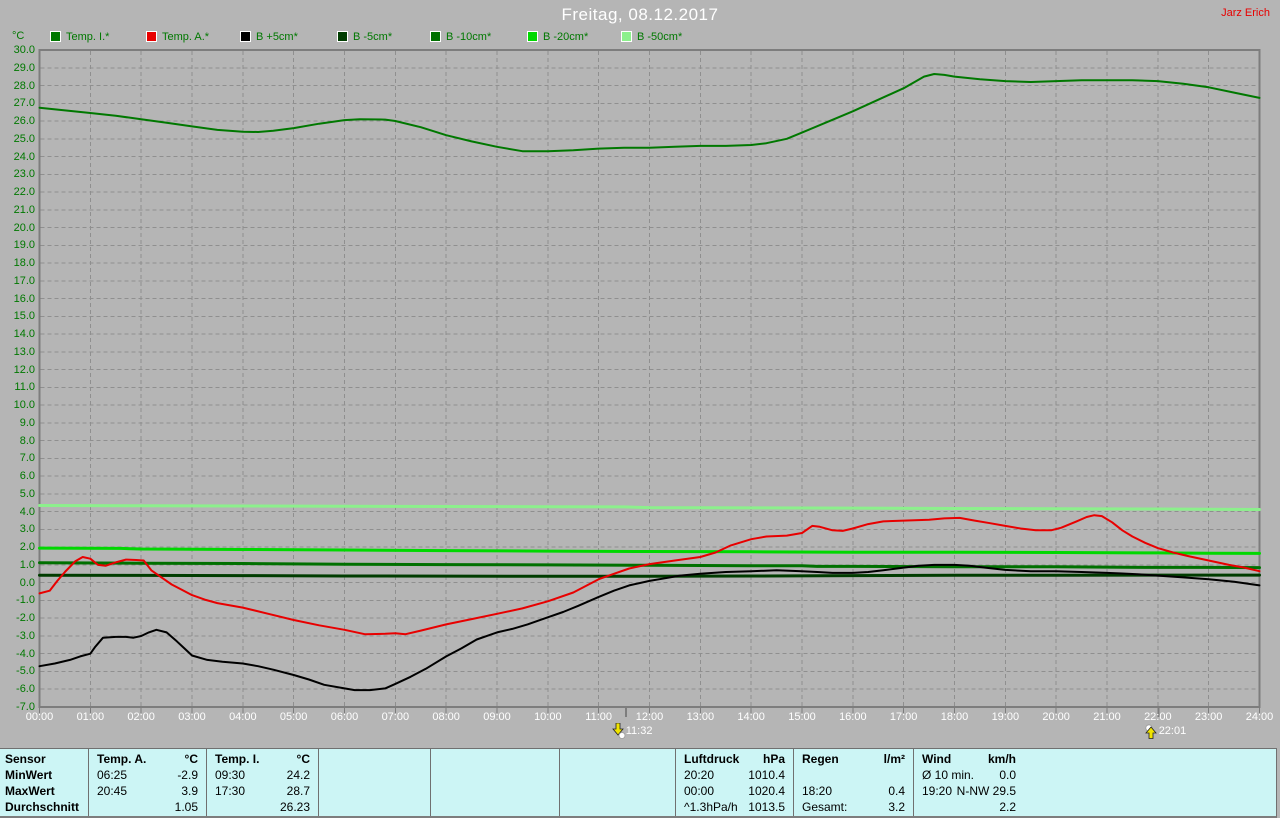 The image size is (1280, 818). What do you see at coordinates (17, 299) in the screenshot?
I see `y-axis-tick-label: 16.0` at bounding box center [17, 299].